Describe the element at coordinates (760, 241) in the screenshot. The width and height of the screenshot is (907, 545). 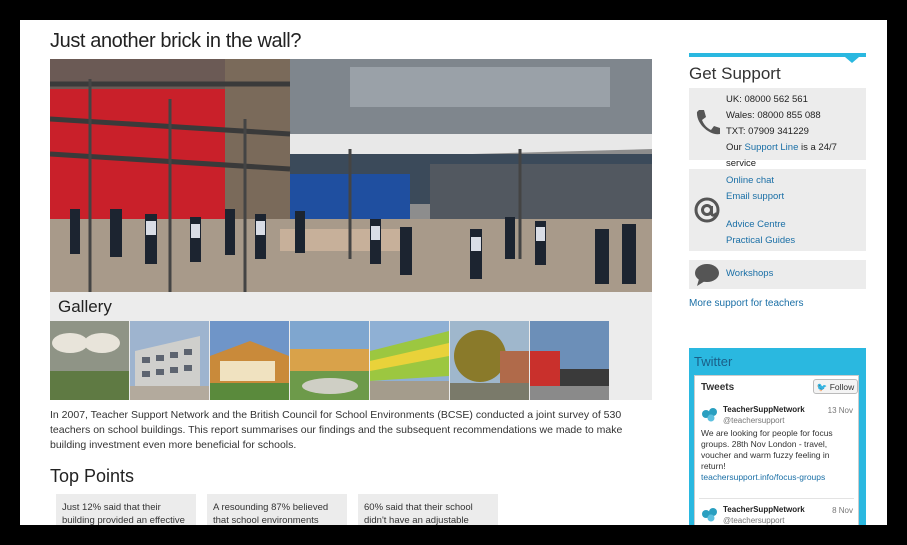
I see `practical-guides-link: Practical Guides` at that location.